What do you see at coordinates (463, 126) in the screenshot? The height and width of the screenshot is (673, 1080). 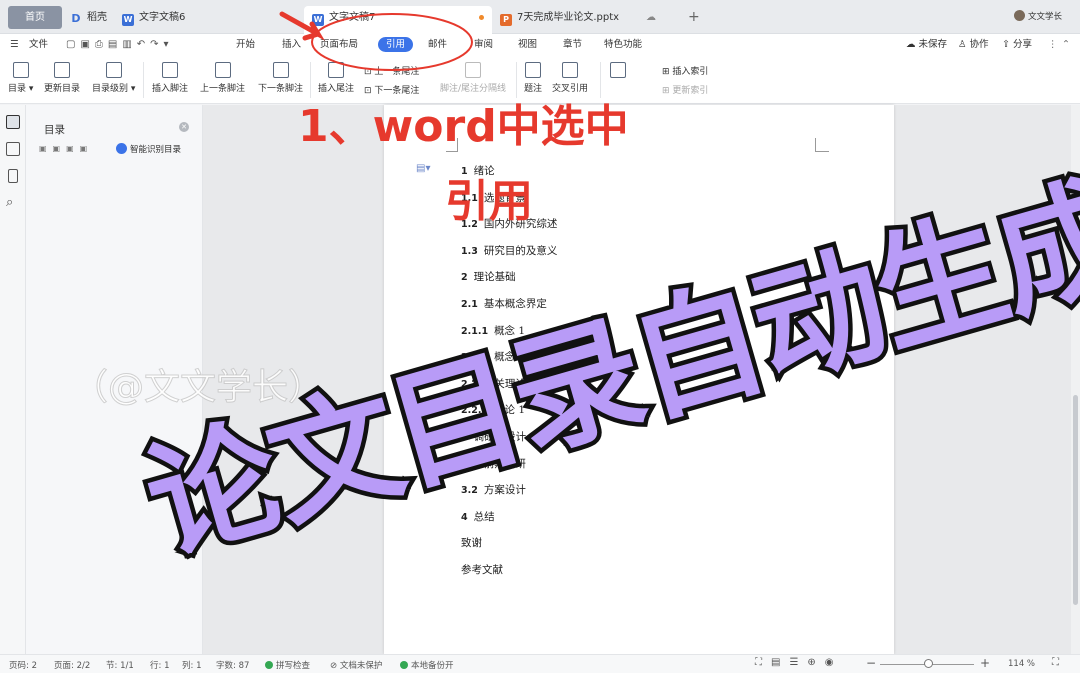 I see `annotation-step: 1、word中选中` at bounding box center [463, 126].